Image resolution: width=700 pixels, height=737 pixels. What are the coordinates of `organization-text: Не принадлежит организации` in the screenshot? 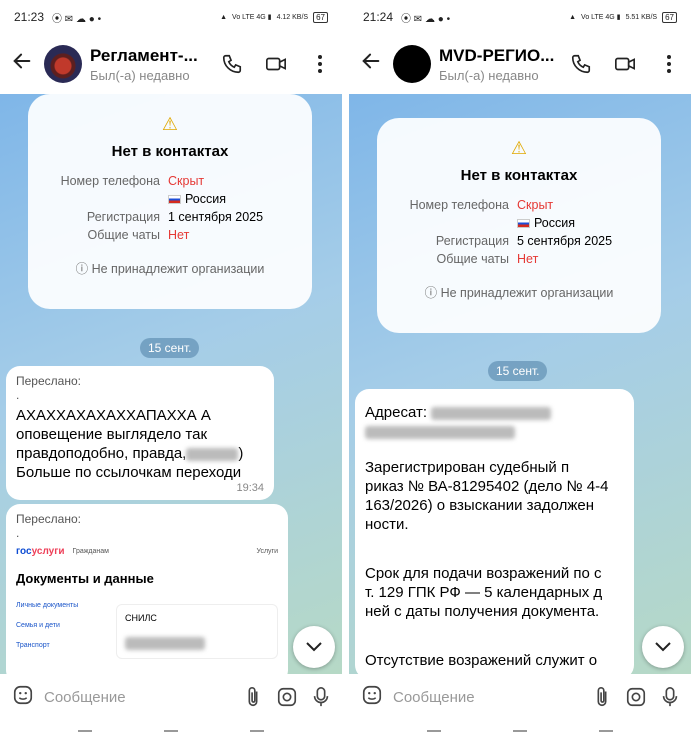 It's located at (527, 293).